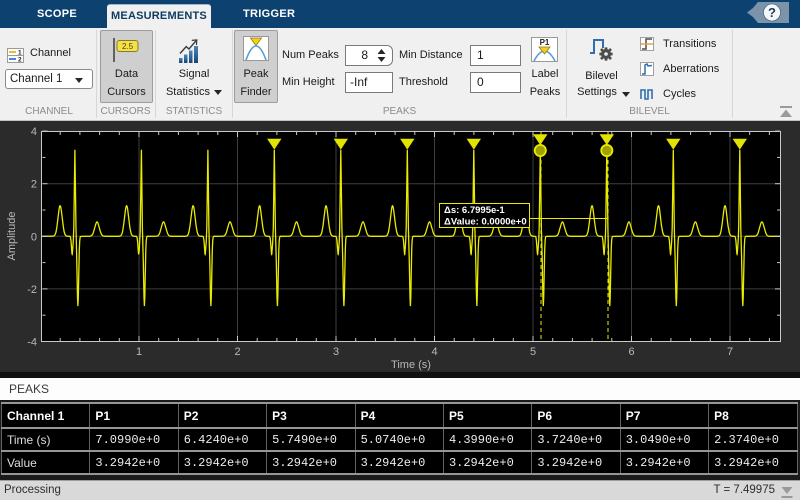  Describe the element at coordinates (34, 237) in the screenshot. I see `svg-text: 0` at that location.